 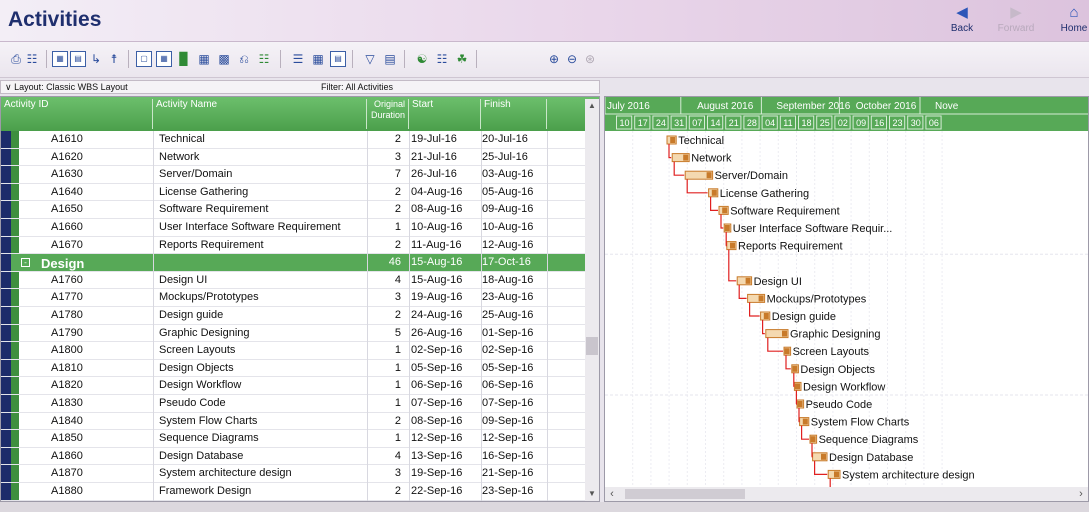 I want to click on forward-arrow-icon: ▶, so click(x=1016, y=12).